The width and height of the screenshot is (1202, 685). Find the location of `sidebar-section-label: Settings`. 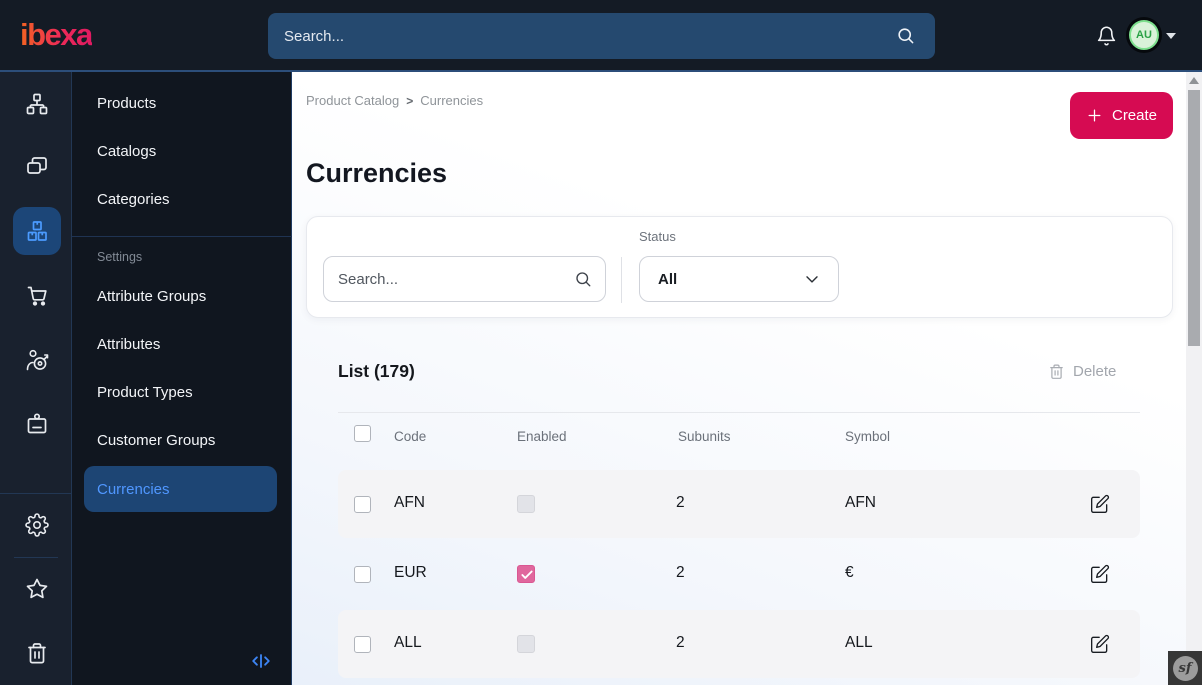

sidebar-section-label: Settings is located at coordinates (120, 257).